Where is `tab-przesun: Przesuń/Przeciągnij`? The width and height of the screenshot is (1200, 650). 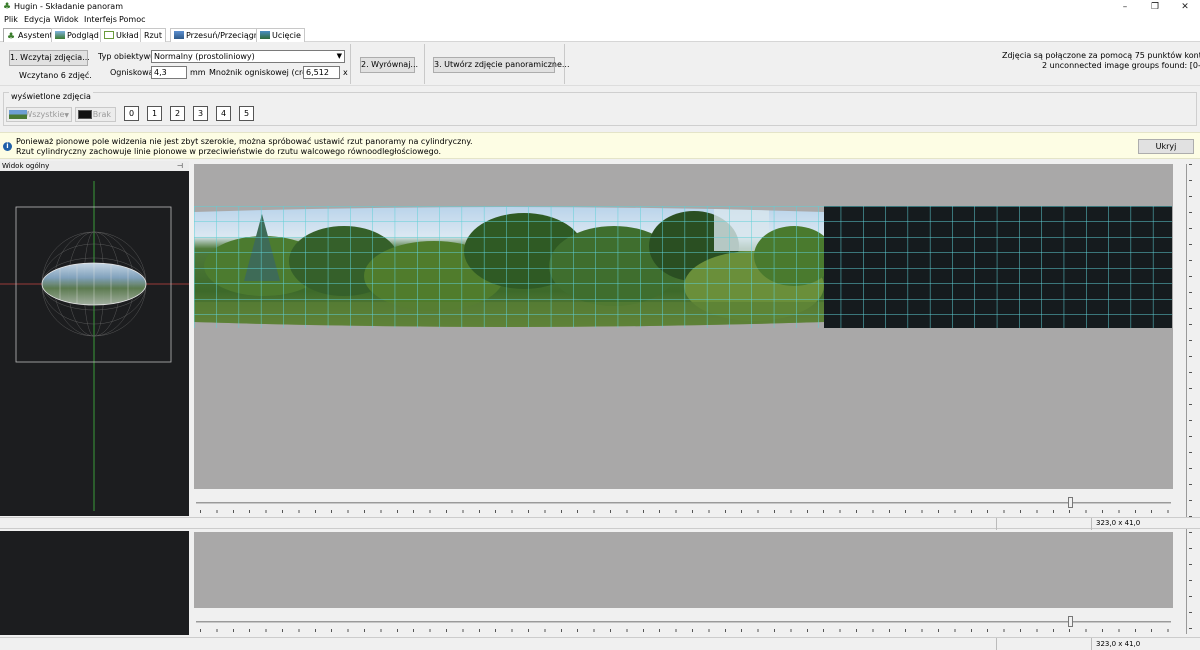 tab-przesun: Przesuń/Przeciągnij is located at coordinates (219, 35).